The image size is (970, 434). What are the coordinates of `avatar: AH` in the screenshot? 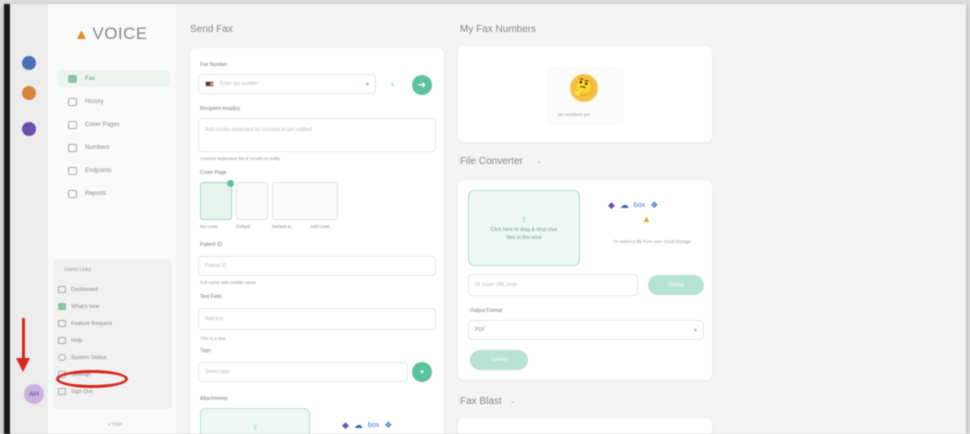 It's located at (34, 394).